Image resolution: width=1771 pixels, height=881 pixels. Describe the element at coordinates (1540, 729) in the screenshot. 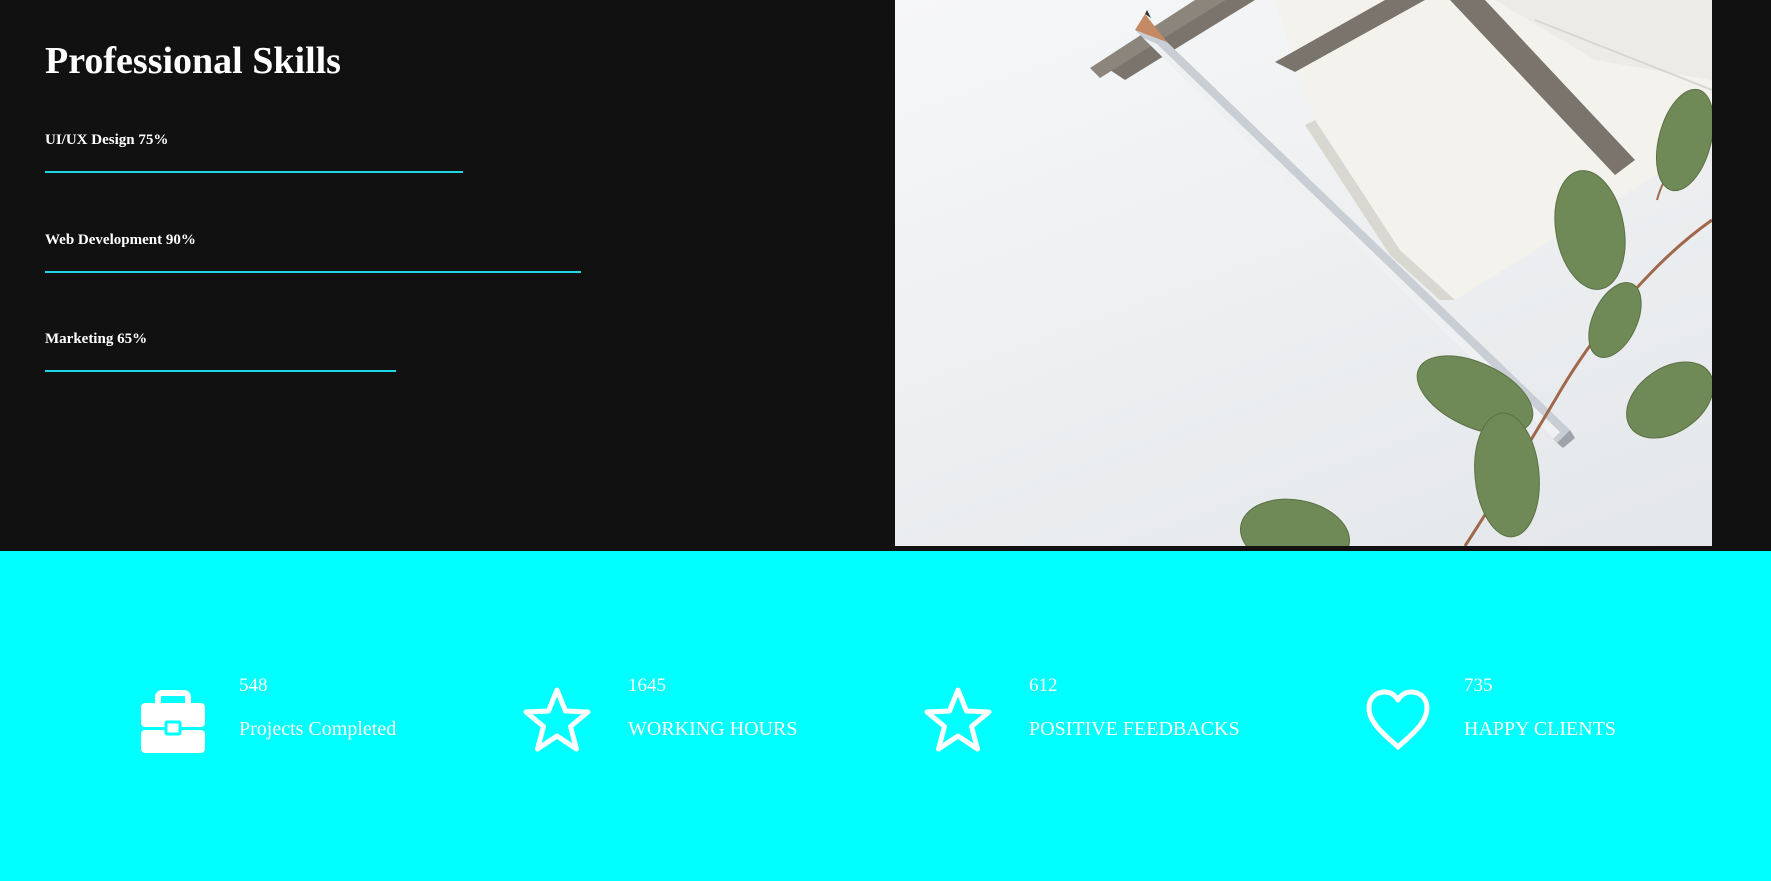

I see `stat-label: HAPPY CLIENTS` at that location.